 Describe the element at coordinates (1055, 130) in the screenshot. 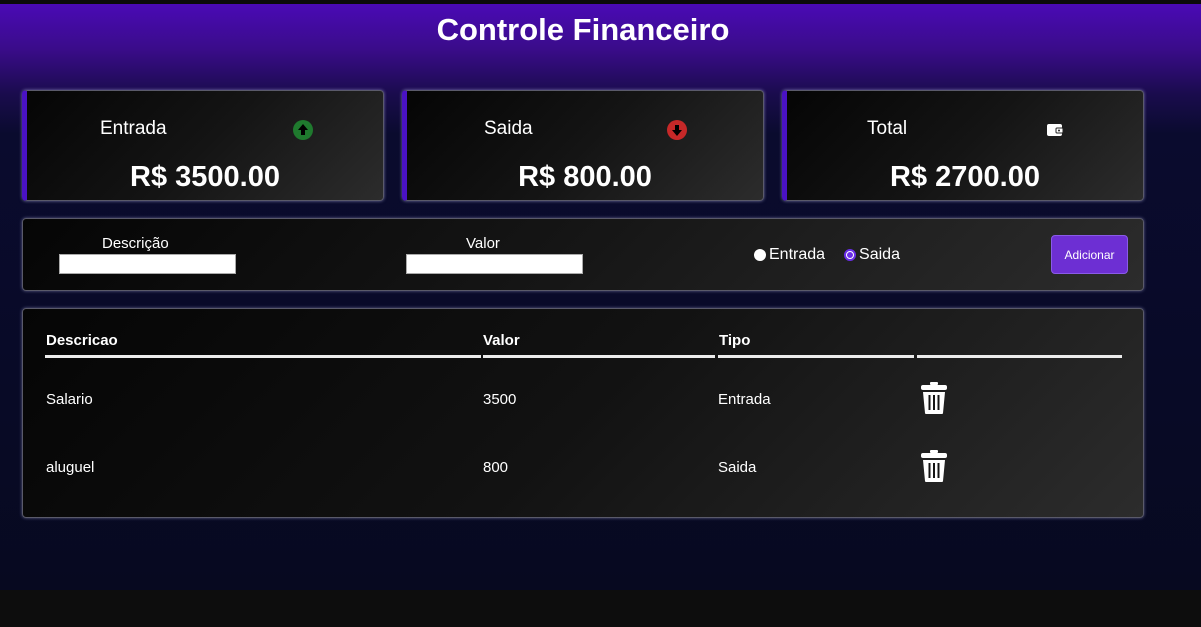

I see `wallet-icon` at that location.